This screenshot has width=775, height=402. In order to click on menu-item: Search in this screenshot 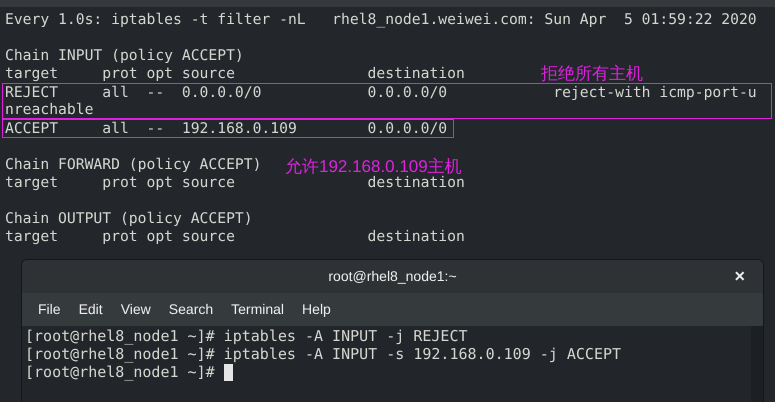, I will do `click(191, 309)`.